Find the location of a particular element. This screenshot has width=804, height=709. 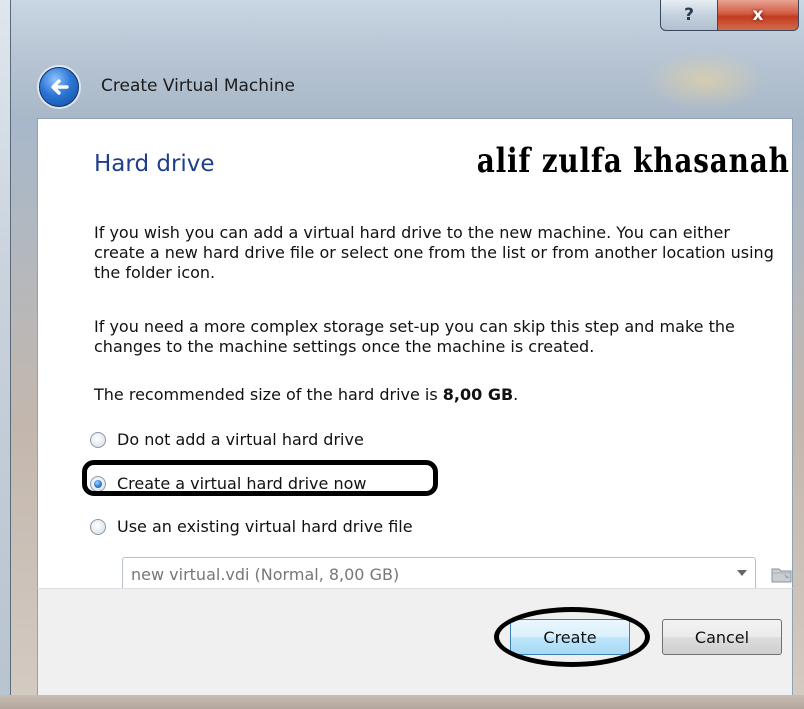

annotation-highlight-ellipse is located at coordinates (572, 637).